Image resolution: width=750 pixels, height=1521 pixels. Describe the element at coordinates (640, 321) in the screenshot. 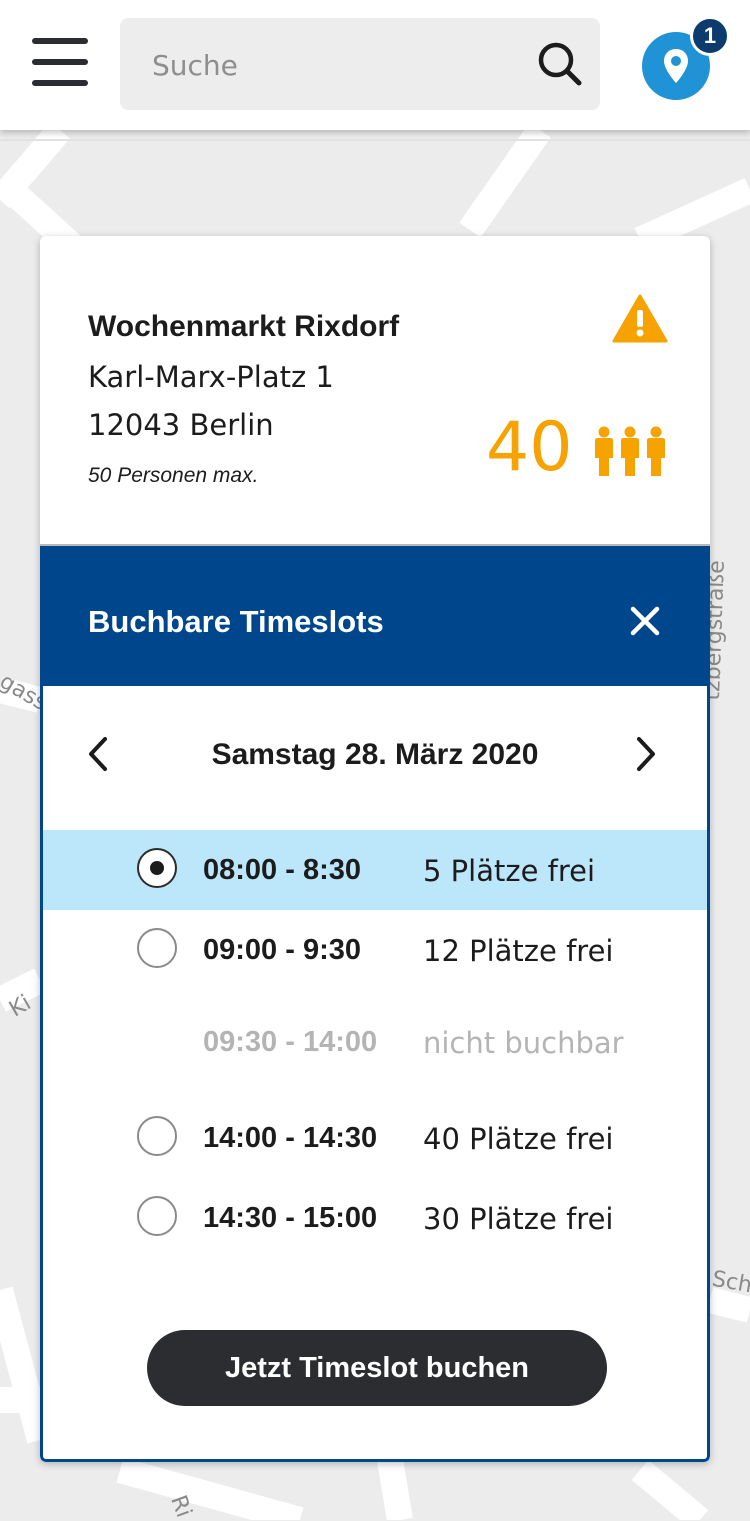

I see `warning-icon` at that location.